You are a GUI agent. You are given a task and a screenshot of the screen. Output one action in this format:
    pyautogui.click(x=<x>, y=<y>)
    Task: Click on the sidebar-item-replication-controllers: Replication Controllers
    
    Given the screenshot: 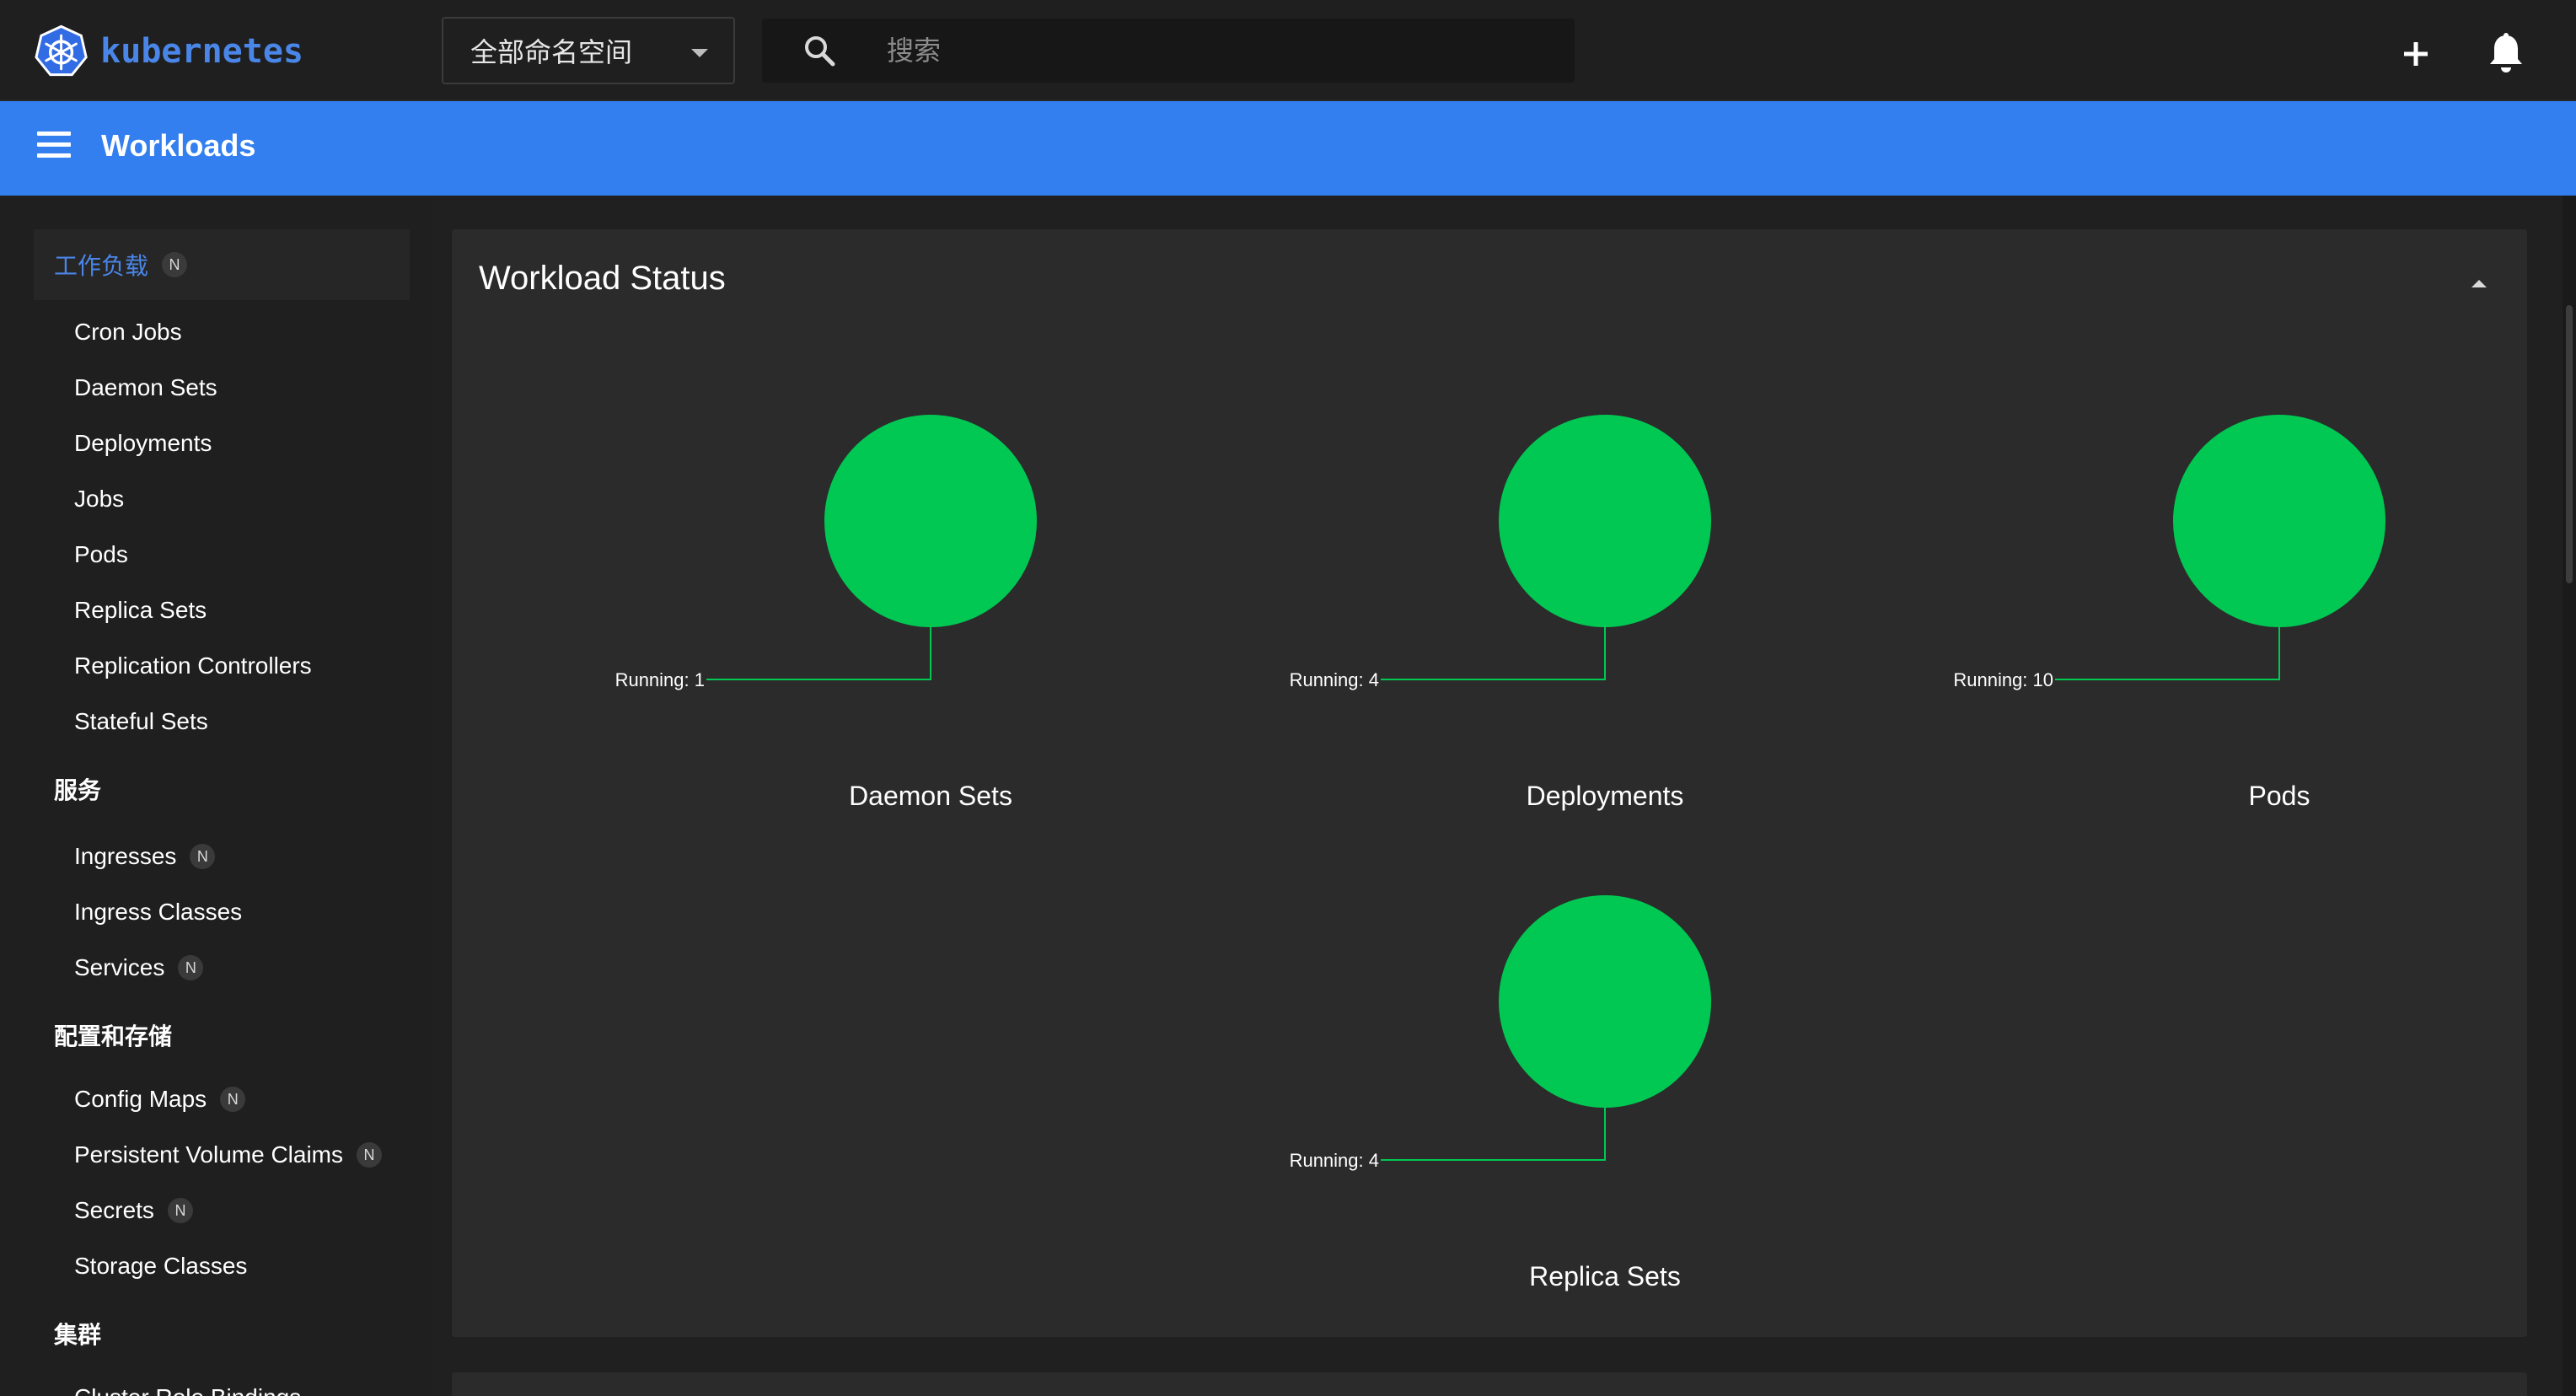 What is the action you would take?
    pyautogui.click(x=193, y=666)
    